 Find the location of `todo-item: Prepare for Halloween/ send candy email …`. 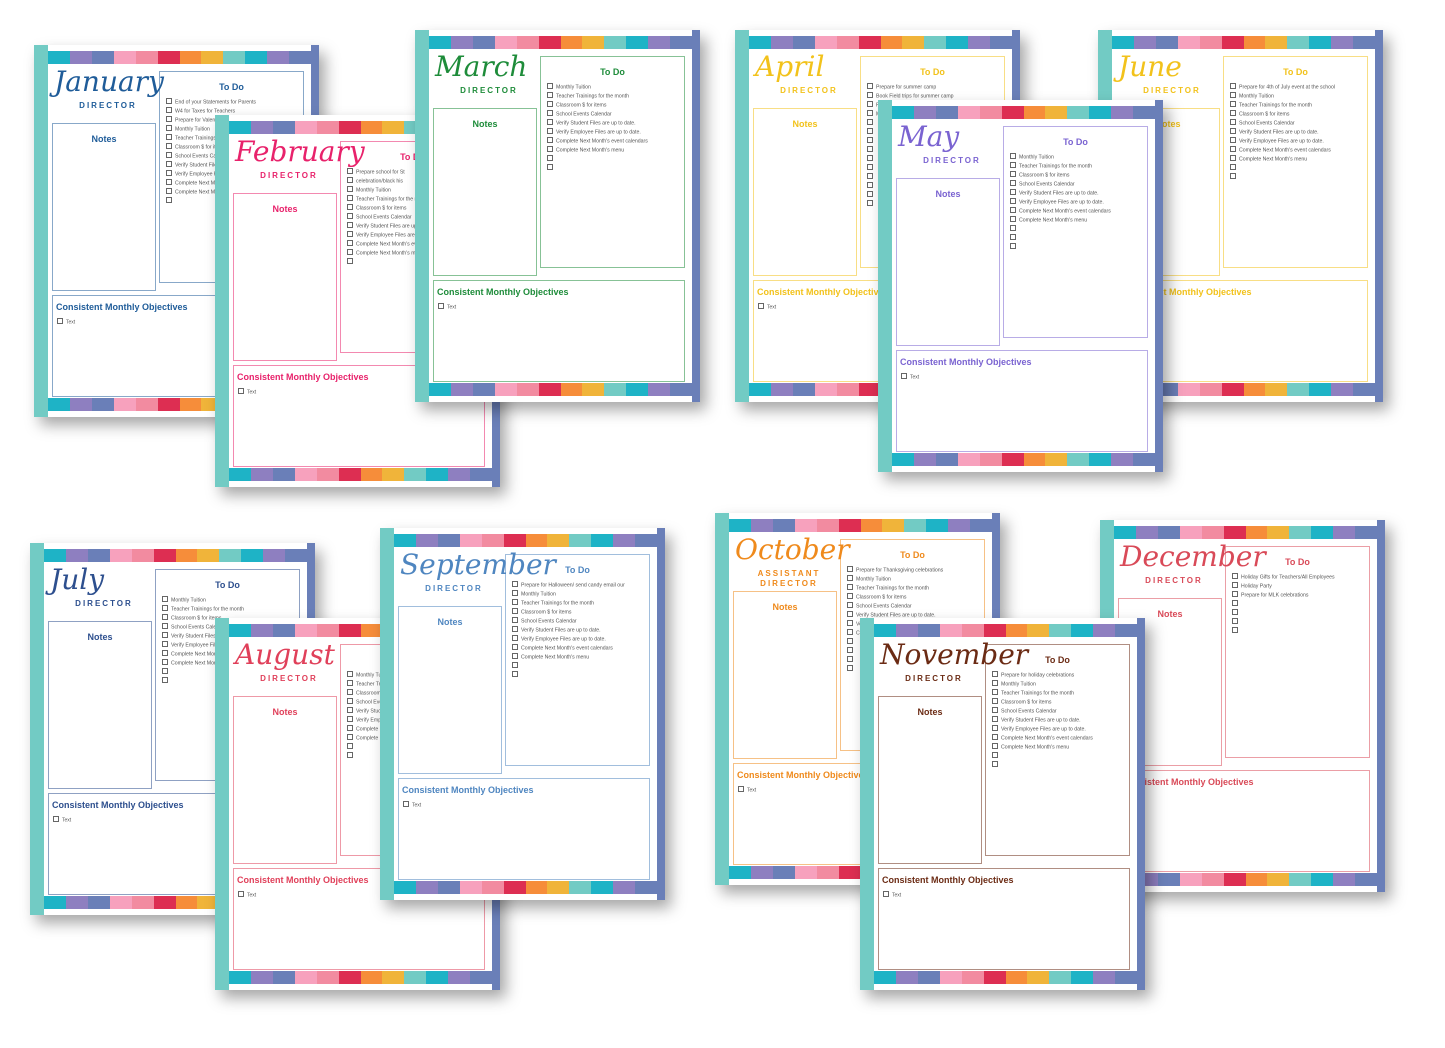

todo-item: Prepare for Halloween/ send candy email … is located at coordinates (580, 585).